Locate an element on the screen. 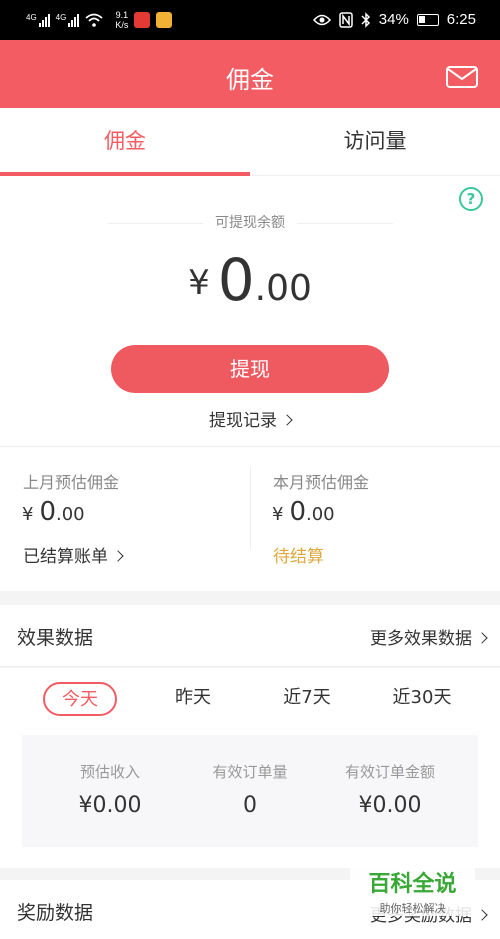 The width and height of the screenshot is (500, 939). pending-status: 待结算 is located at coordinates (298, 557).